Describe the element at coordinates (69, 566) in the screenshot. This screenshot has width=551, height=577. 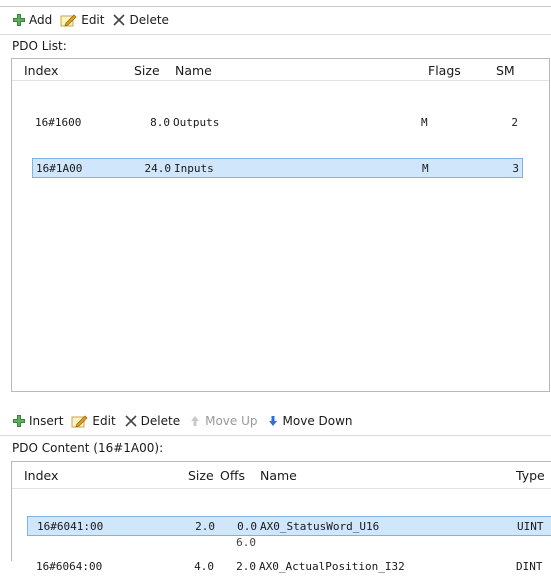
I see `row-index: 16#6064:00` at that location.